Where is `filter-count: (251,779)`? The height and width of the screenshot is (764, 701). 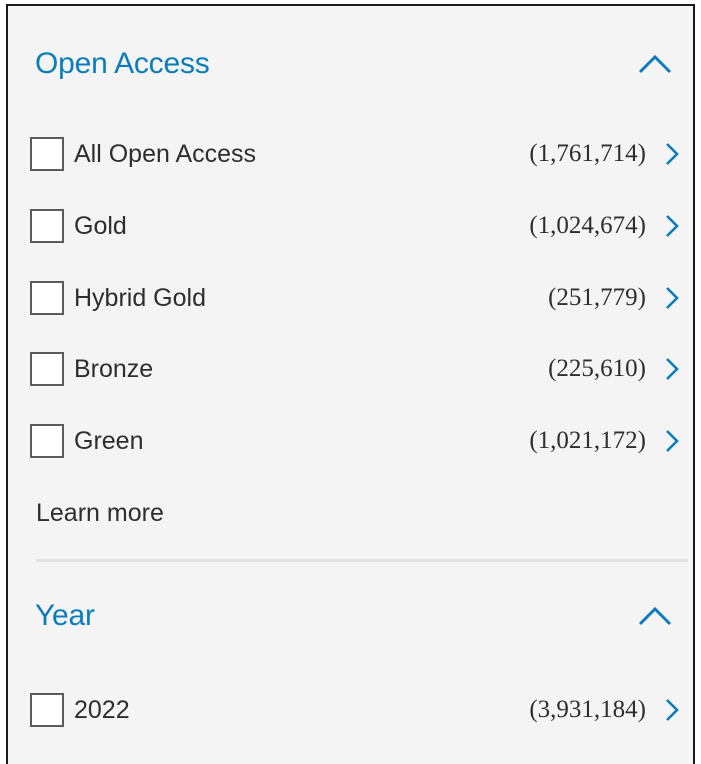 filter-count: (251,779) is located at coordinates (597, 297).